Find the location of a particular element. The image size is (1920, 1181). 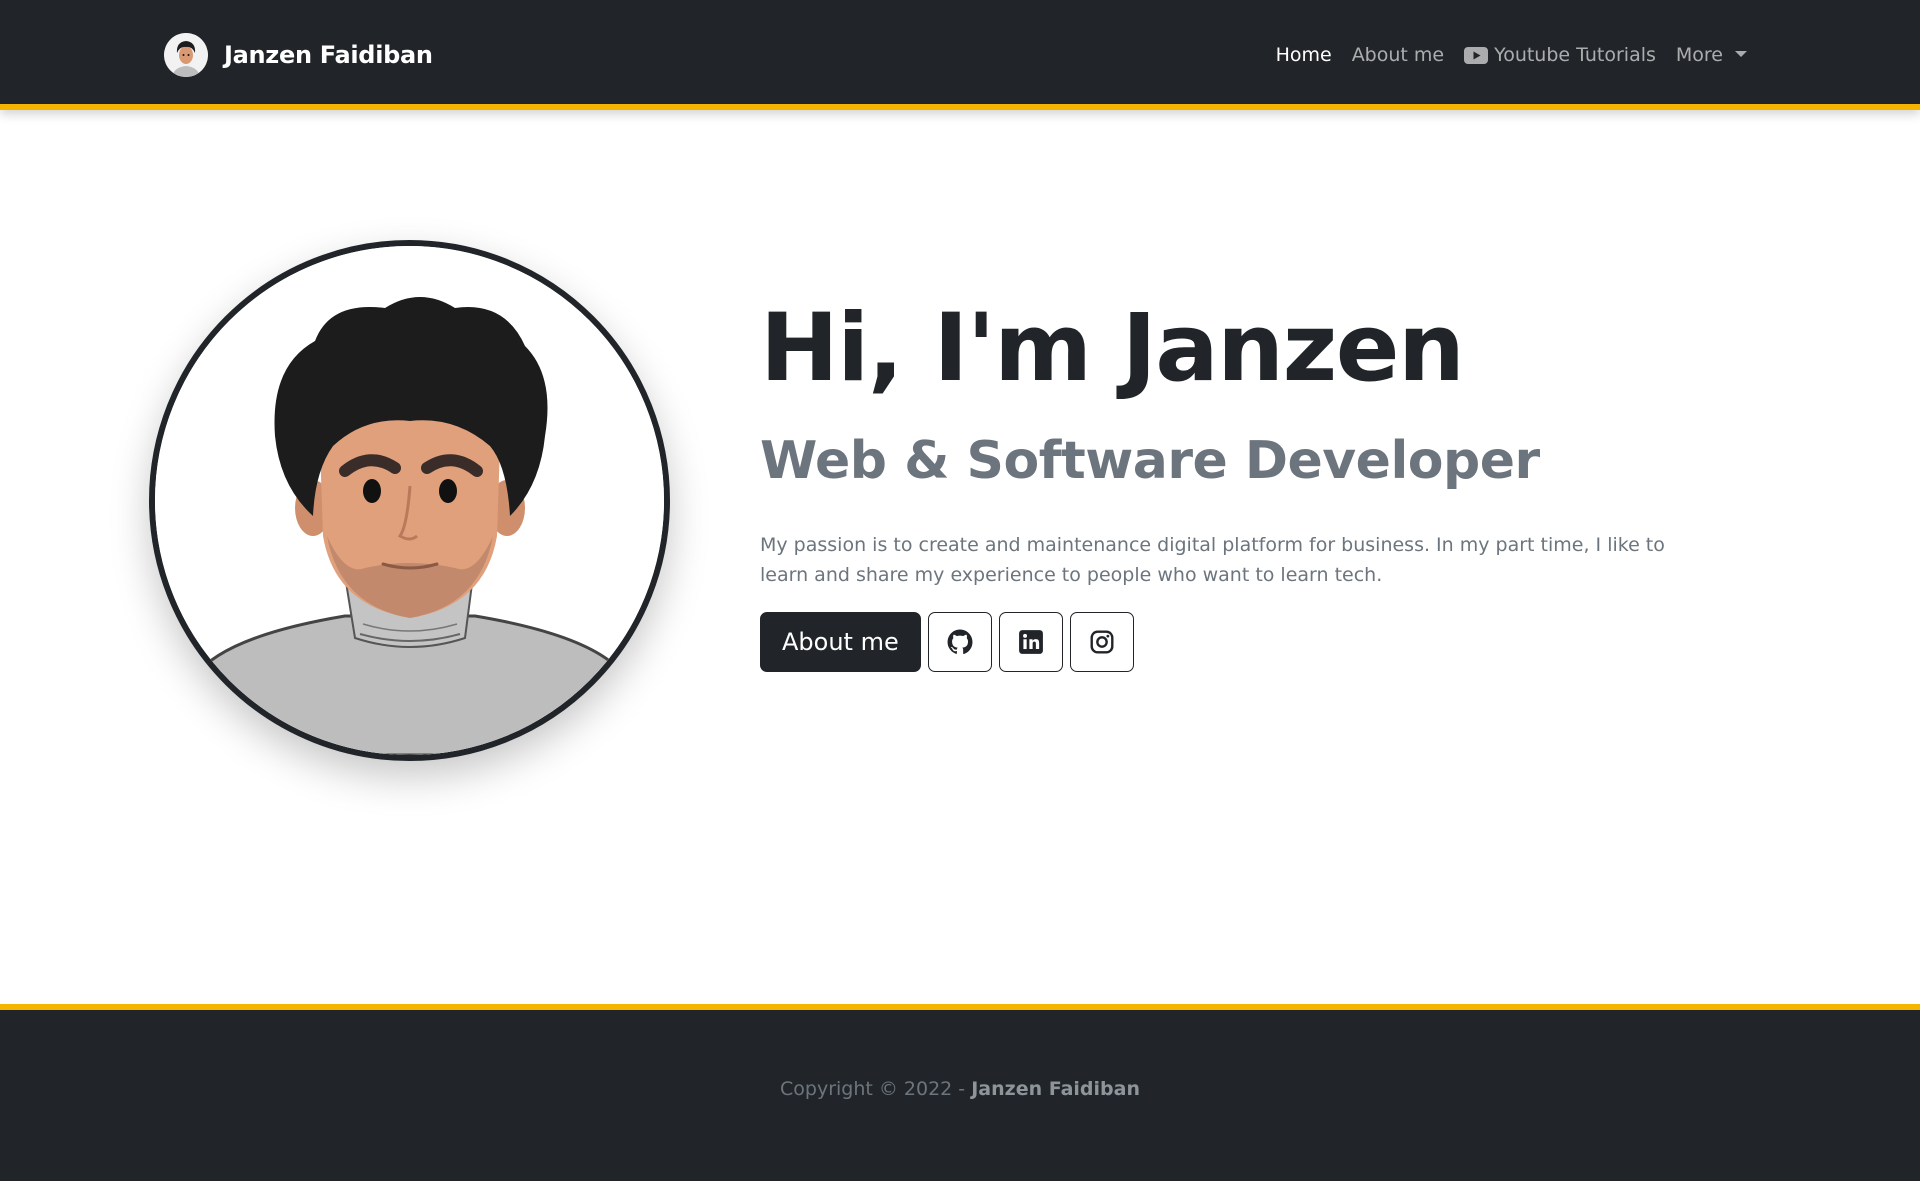

nav-dropdown-more: More is located at coordinates (1711, 55).